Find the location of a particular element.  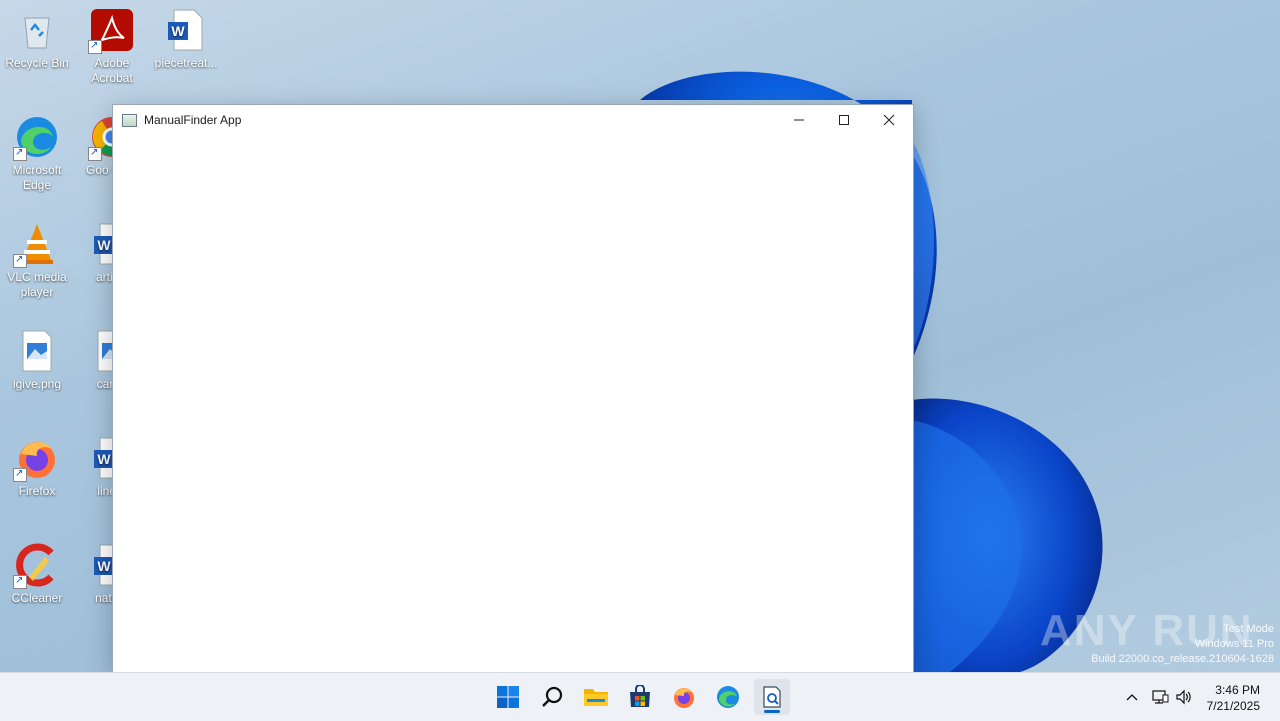

edge-taskbar-button is located at coordinates (728, 697).